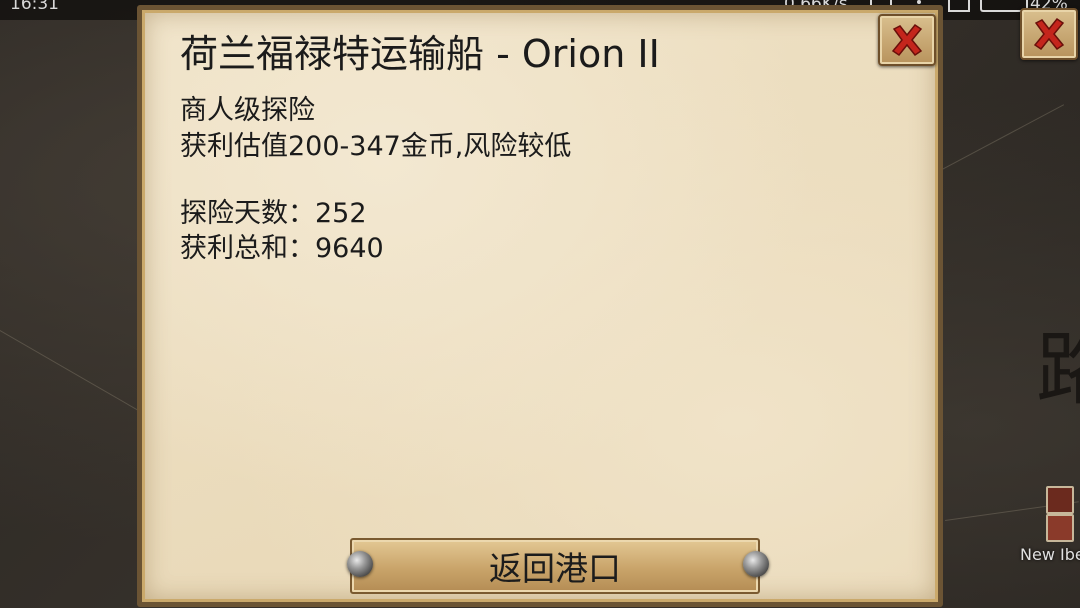 This screenshot has width=1080, height=608. Describe the element at coordinates (282, 248) in the screenshot. I see `profit-total: 获利总和：9640` at that location.